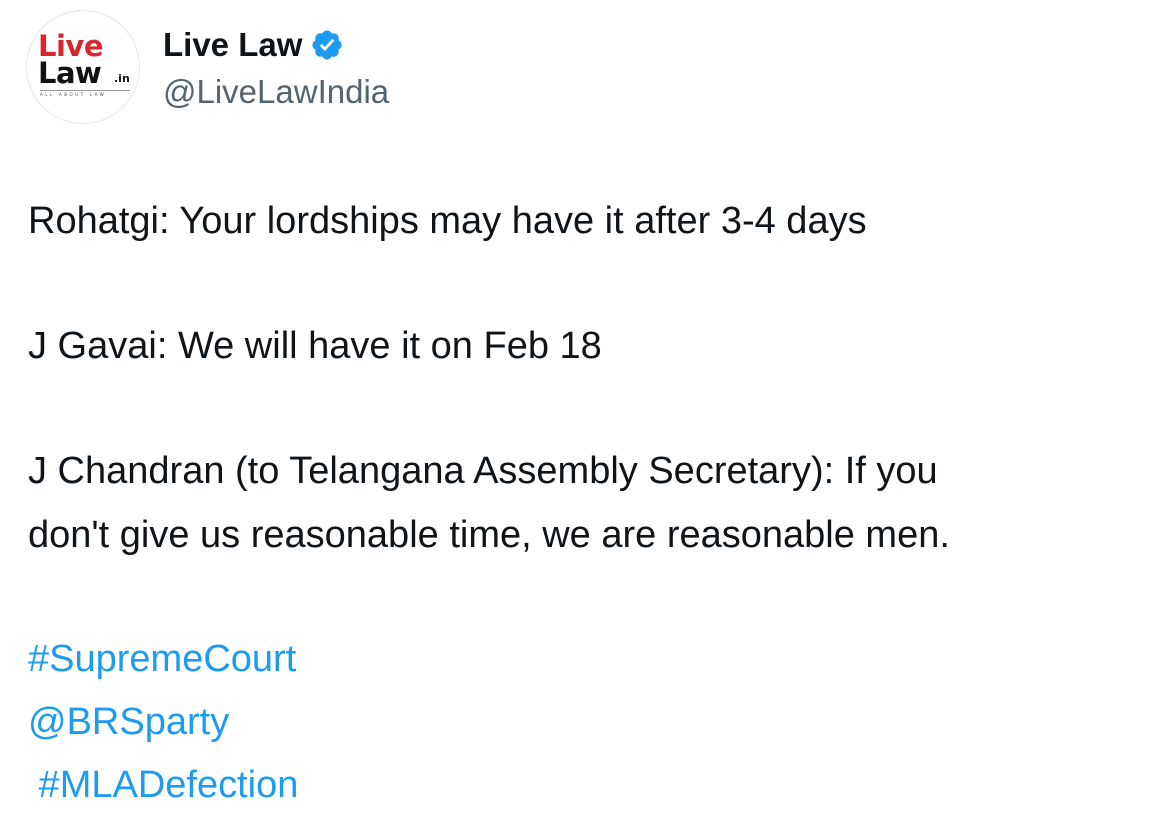 The image size is (1170, 838). What do you see at coordinates (70, 73) in the screenshot?
I see `logo-text-law: Law` at bounding box center [70, 73].